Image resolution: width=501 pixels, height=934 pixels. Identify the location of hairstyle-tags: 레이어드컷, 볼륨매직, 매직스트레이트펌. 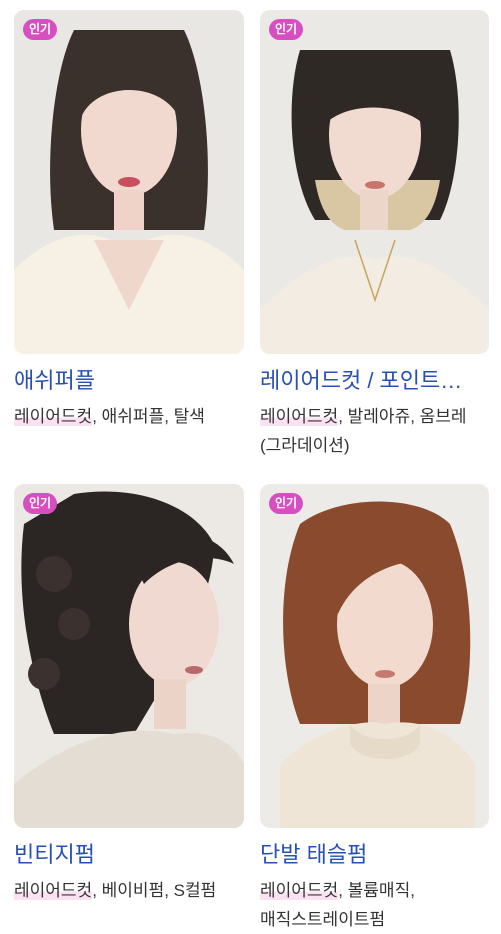
(374, 905).